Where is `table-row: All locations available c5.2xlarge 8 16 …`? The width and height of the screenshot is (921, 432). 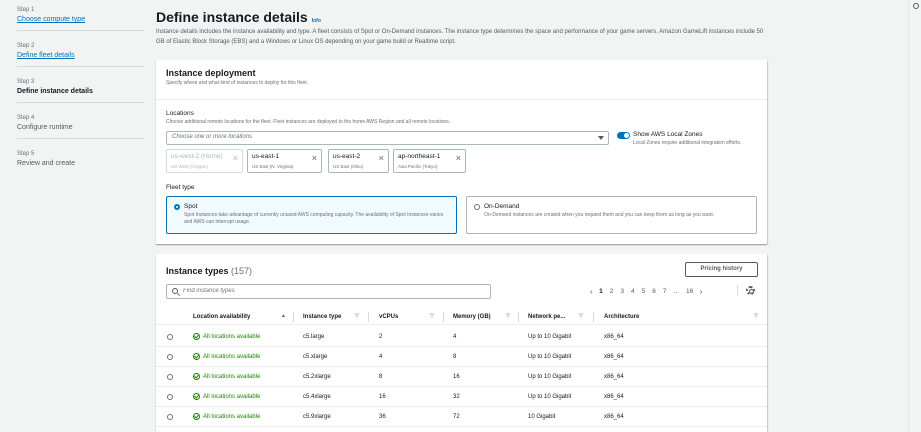 table-row: All locations available c5.2xlarge 8 16 … is located at coordinates (461, 377).